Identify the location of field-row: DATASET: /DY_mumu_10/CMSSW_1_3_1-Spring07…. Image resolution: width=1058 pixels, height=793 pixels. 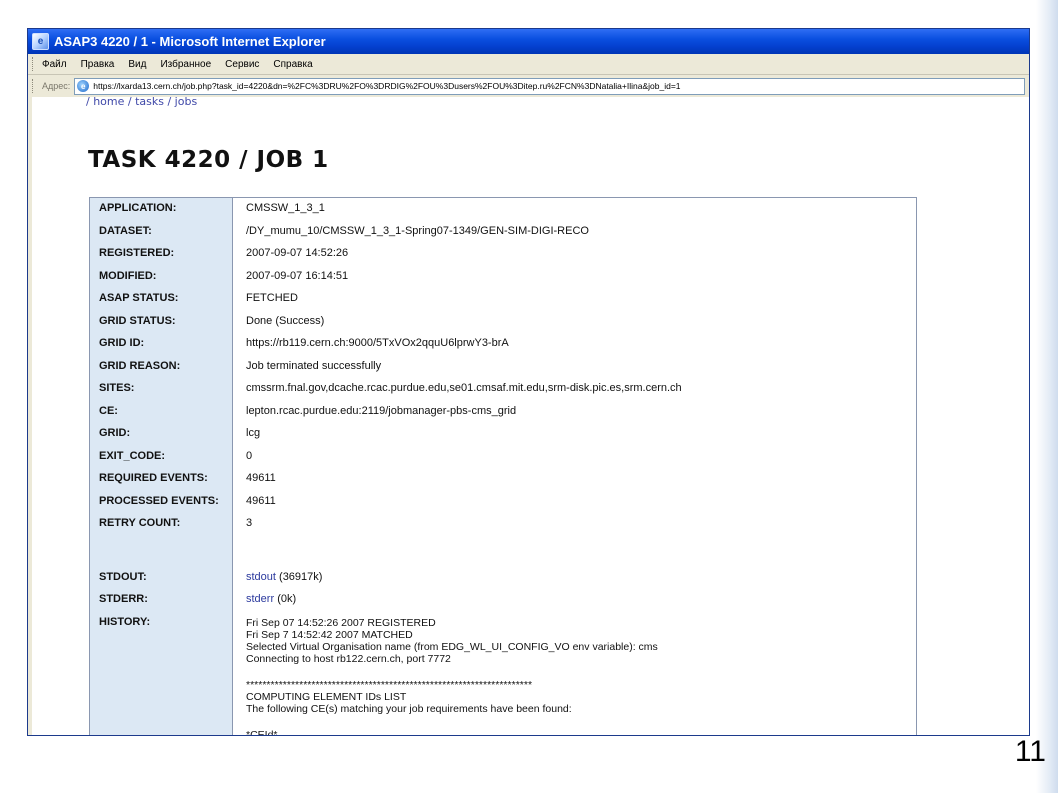
(503, 236).